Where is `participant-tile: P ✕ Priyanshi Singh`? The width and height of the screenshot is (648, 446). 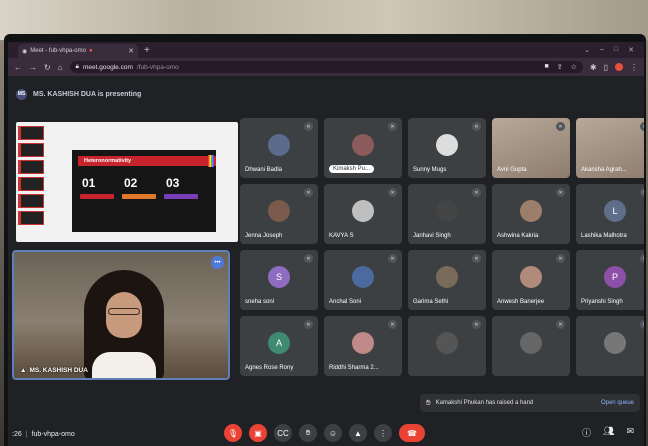 participant-tile: P ✕ Priyanshi Singh is located at coordinates (610, 280).